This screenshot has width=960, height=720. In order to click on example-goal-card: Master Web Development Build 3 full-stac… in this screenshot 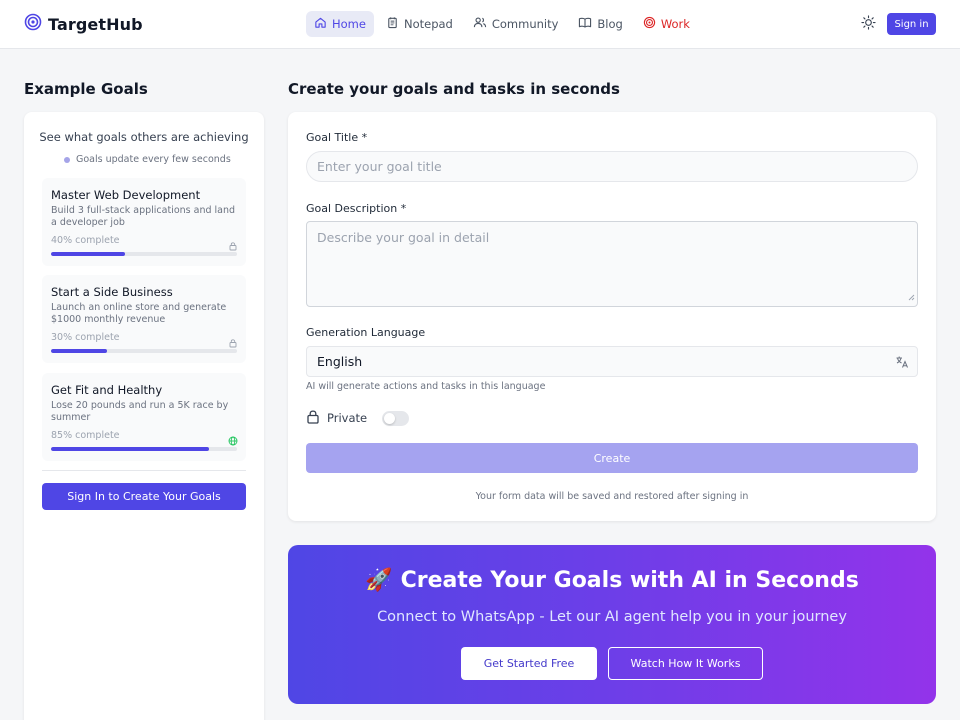, I will do `click(144, 222)`.